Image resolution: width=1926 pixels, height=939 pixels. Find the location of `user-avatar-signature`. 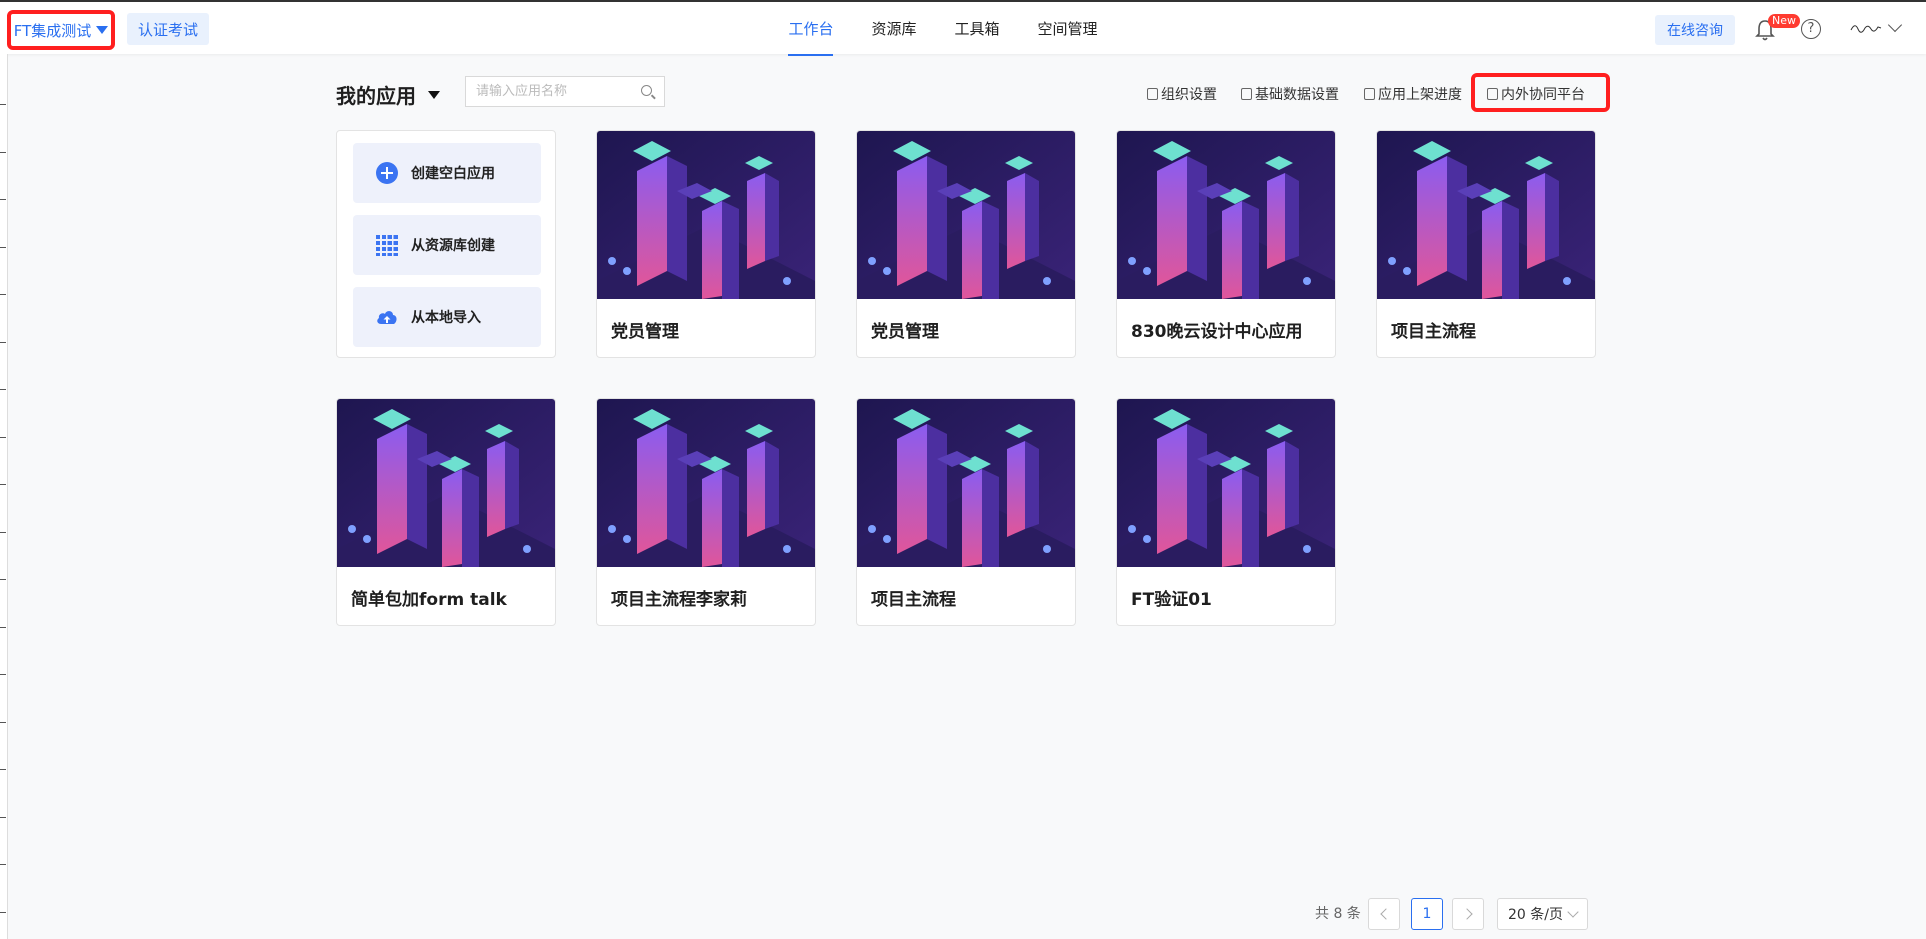

user-avatar-signature is located at coordinates (1866, 28).